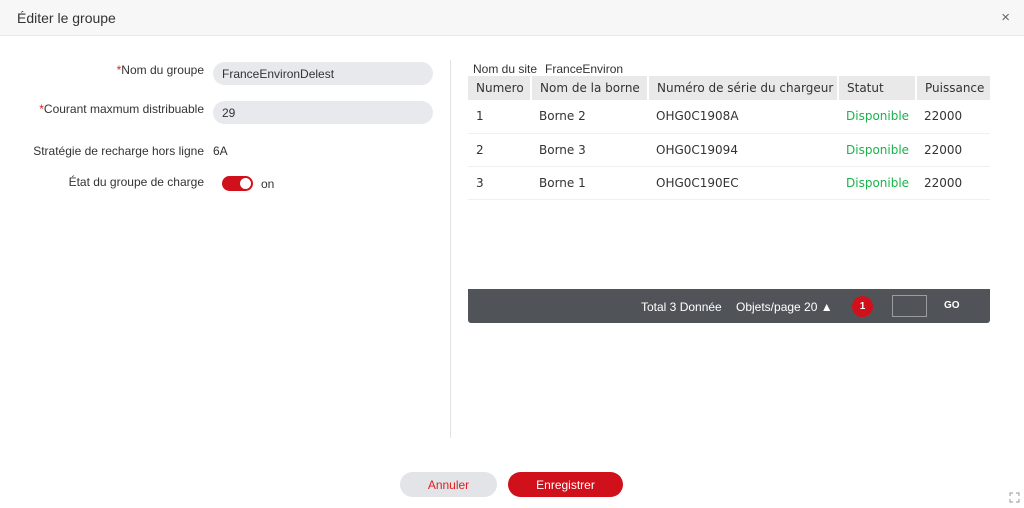 This screenshot has height=508, width=1024. I want to click on per-page-select: Objets/page 20 ▲, so click(784, 307).